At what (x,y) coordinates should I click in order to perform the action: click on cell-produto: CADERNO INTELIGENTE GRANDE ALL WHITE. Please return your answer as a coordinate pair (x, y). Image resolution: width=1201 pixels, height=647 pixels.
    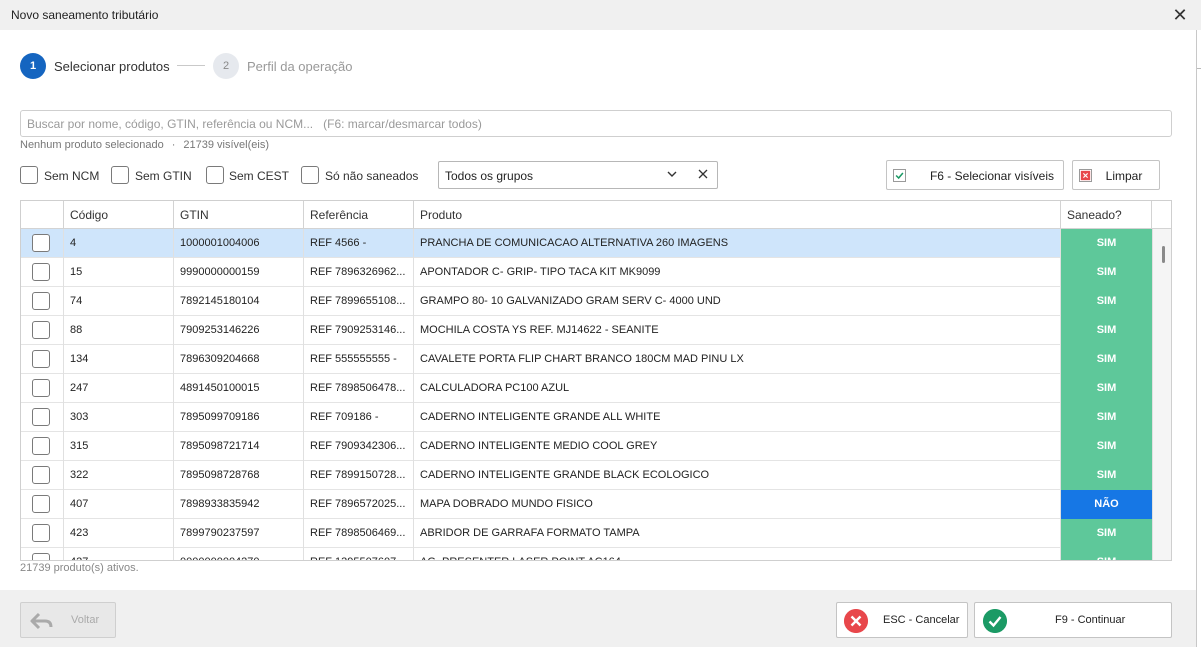
    Looking at the image, I should click on (737, 417).